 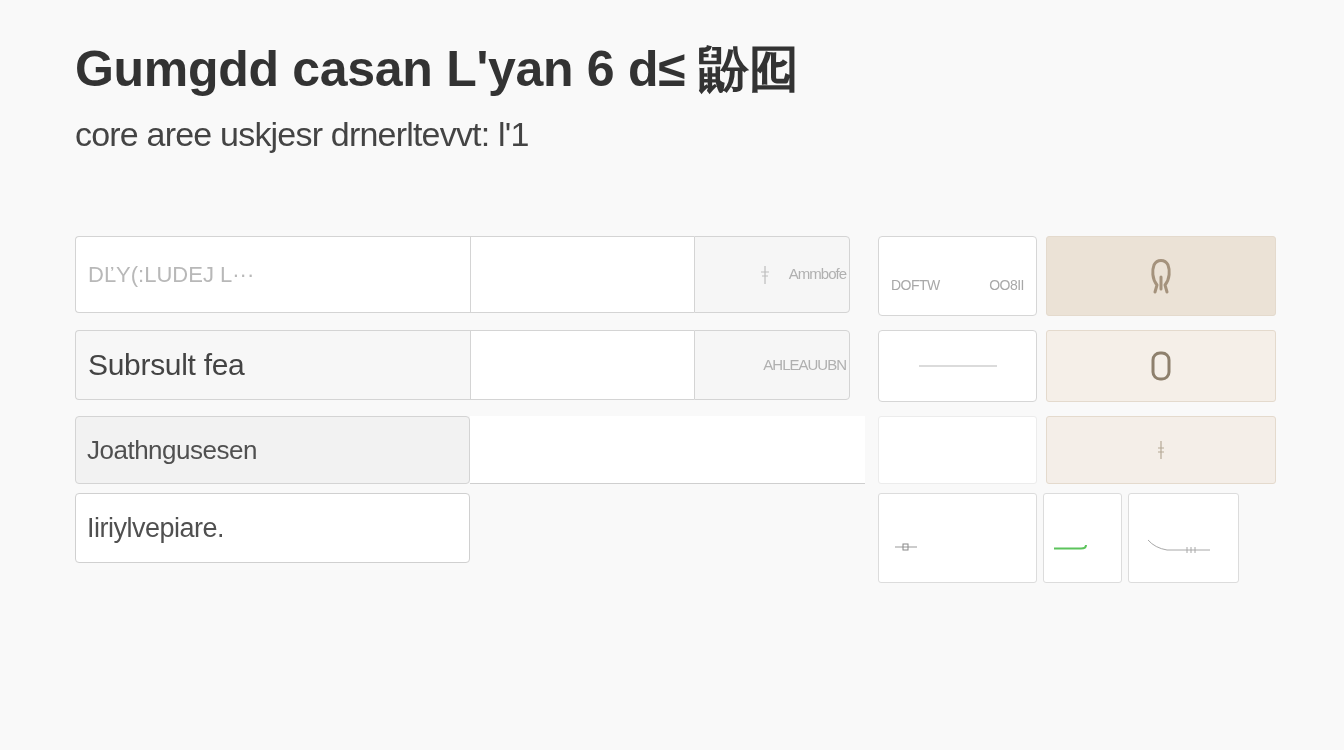 What do you see at coordinates (1070, 547) in the screenshot?
I see `line-icon` at bounding box center [1070, 547].